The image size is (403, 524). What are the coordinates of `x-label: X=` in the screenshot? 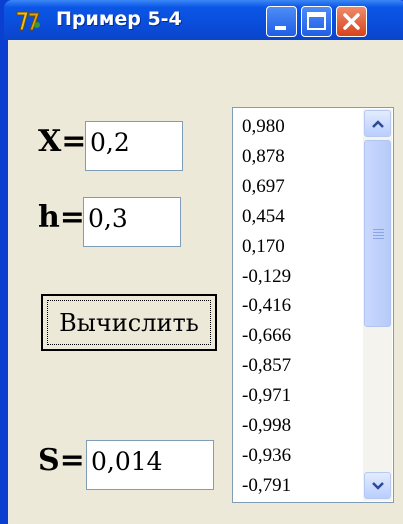 It's located at (62, 141).